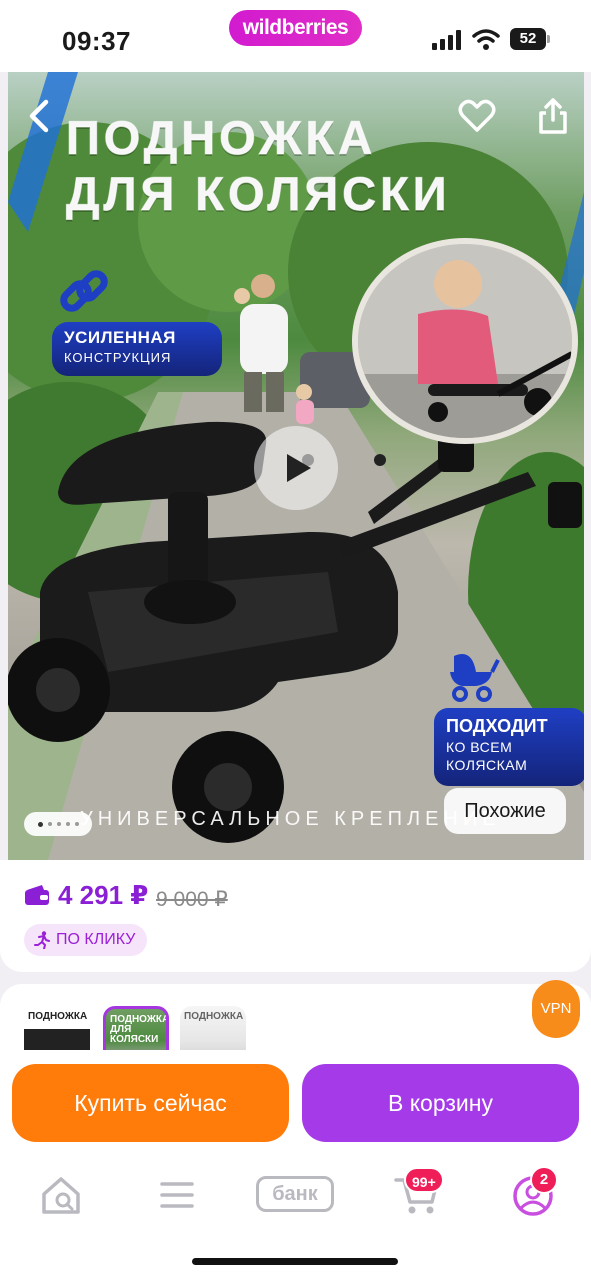 The height and width of the screenshot is (1280, 591). What do you see at coordinates (42, 940) in the screenshot?
I see `running-icon` at bounding box center [42, 940].